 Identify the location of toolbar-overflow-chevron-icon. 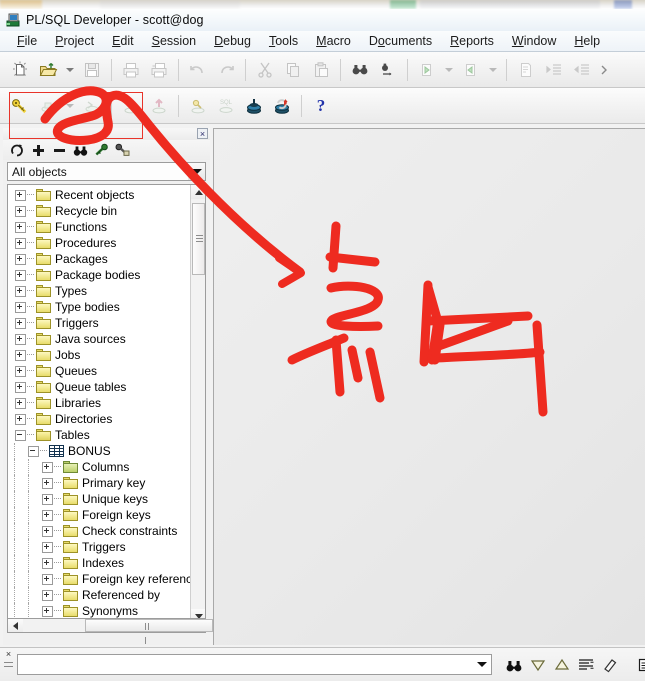
(604, 70).